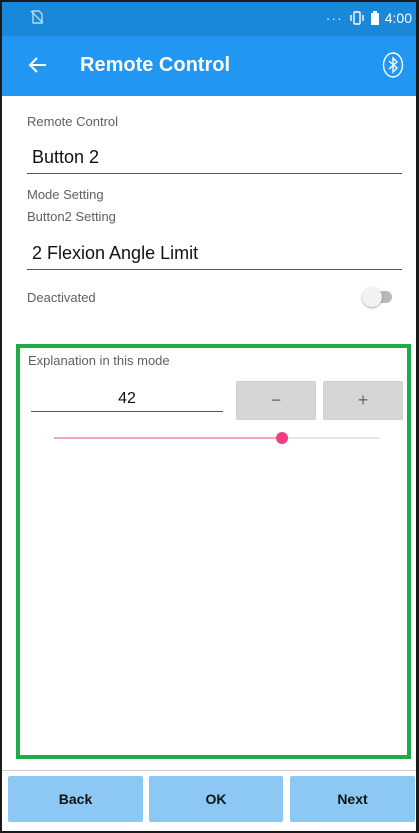 The image size is (419, 833). I want to click on back-arrow-icon, so click(39, 65).